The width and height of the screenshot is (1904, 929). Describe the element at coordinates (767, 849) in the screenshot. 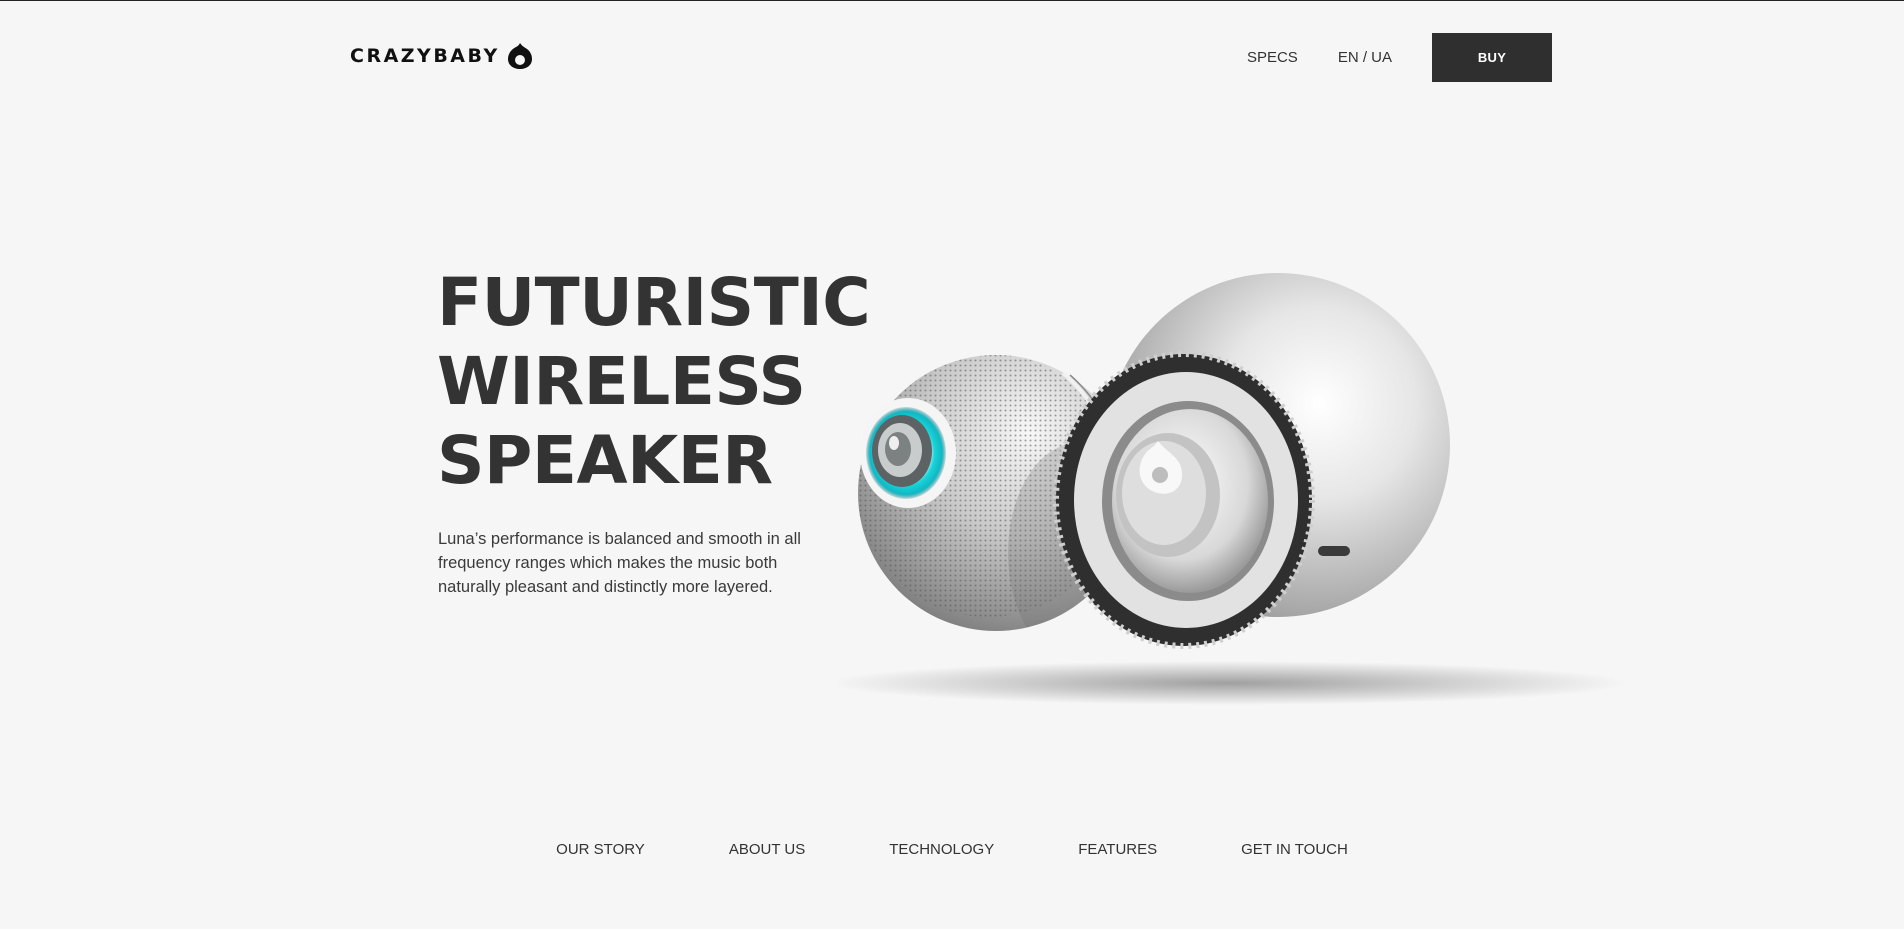

I see `footer-link-about-us: ABOUT US` at that location.